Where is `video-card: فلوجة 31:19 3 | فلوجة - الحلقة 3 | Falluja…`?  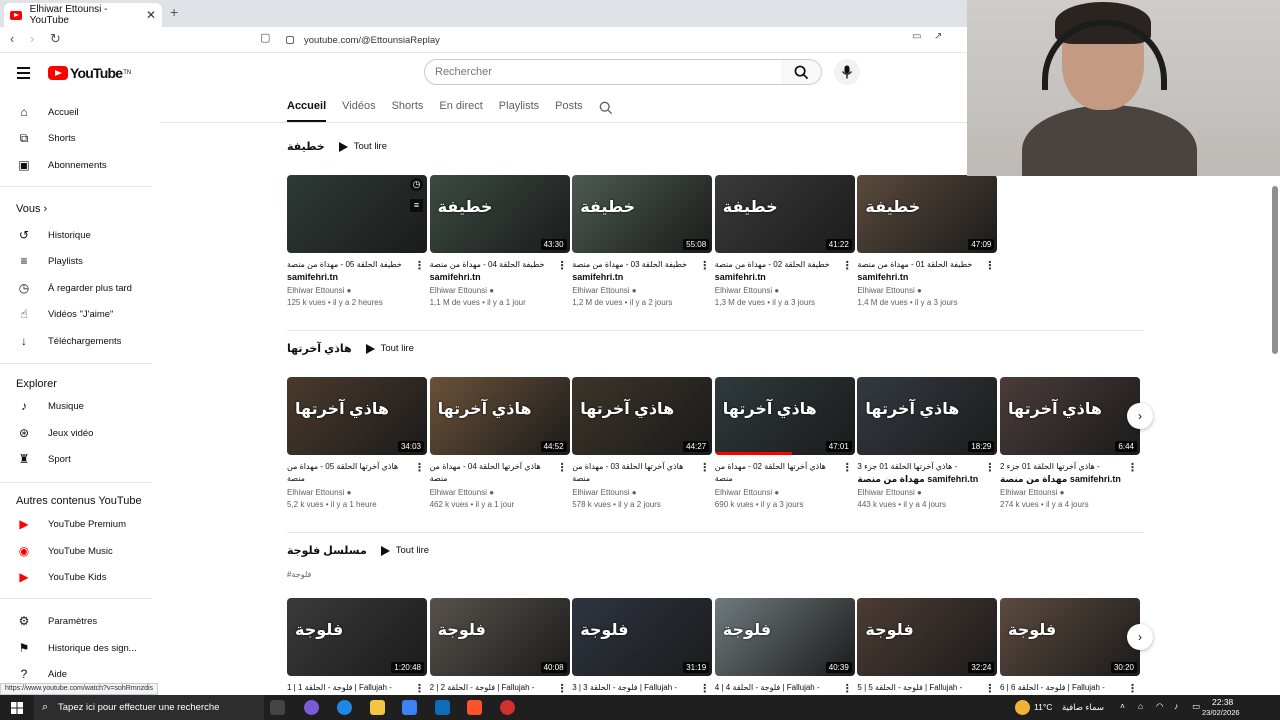 video-card: فلوجة 31:19 3 | فلوجة - الحلقة 3 | Falluja… is located at coordinates (642, 652).